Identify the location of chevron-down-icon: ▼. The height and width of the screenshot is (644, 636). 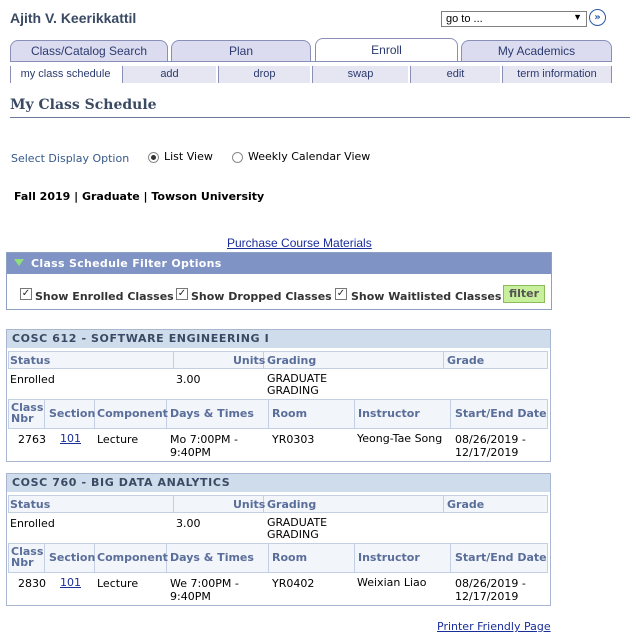
(577, 17).